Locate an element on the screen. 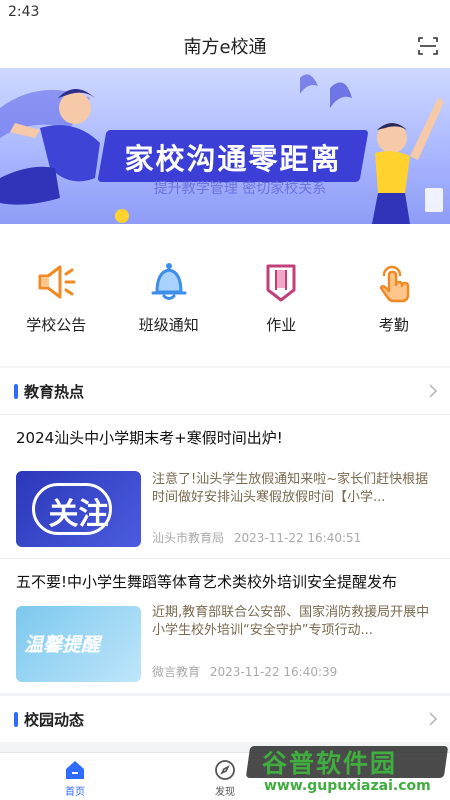 This screenshot has width=450, height=800. home-icon is located at coordinates (75, 770).